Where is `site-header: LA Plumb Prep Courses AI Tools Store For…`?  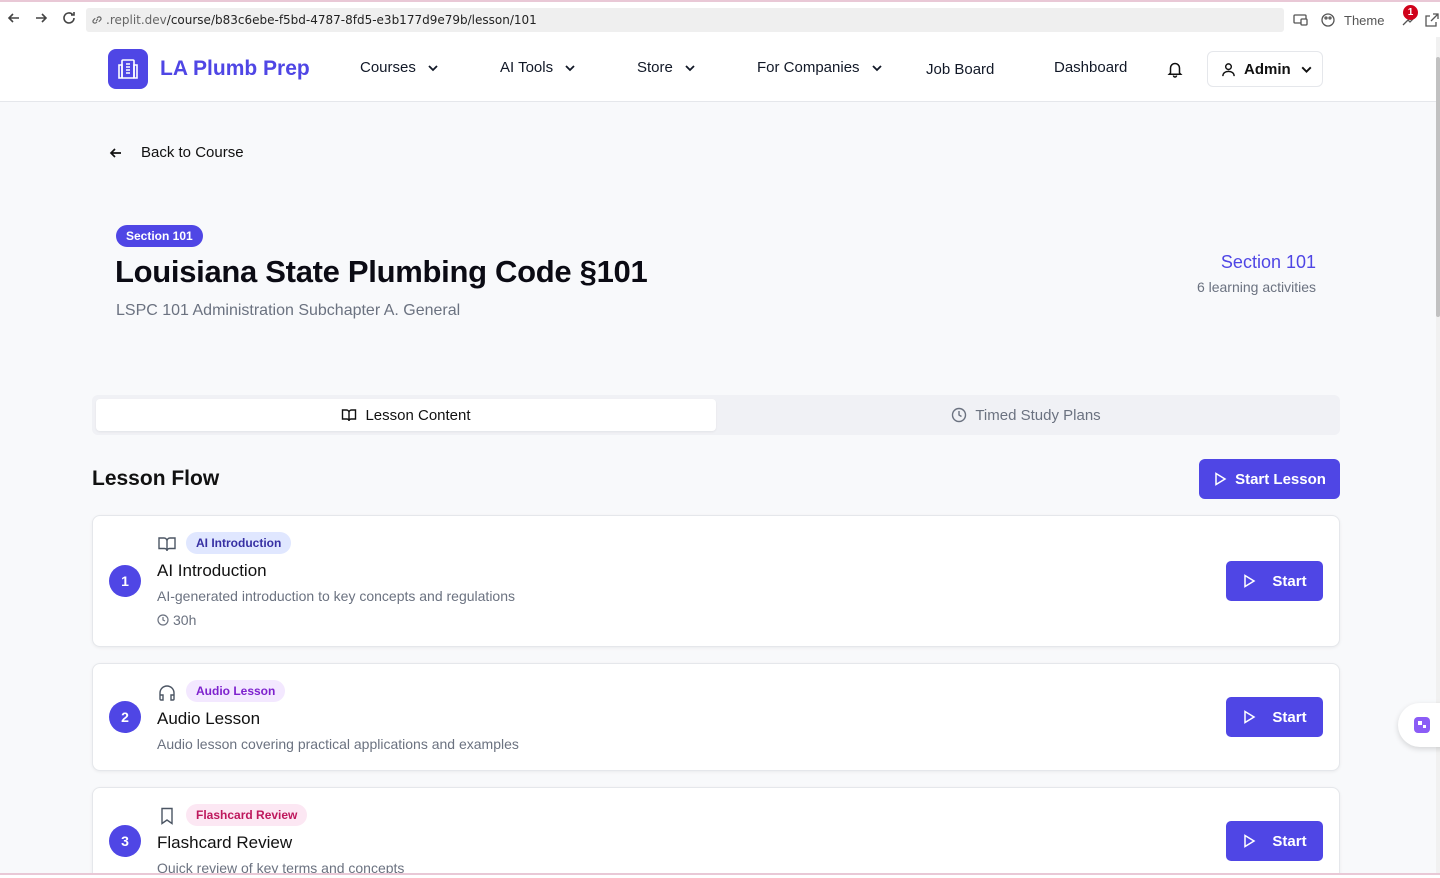 site-header: LA Plumb Prep Courses AI Tools Store For… is located at coordinates (718, 69).